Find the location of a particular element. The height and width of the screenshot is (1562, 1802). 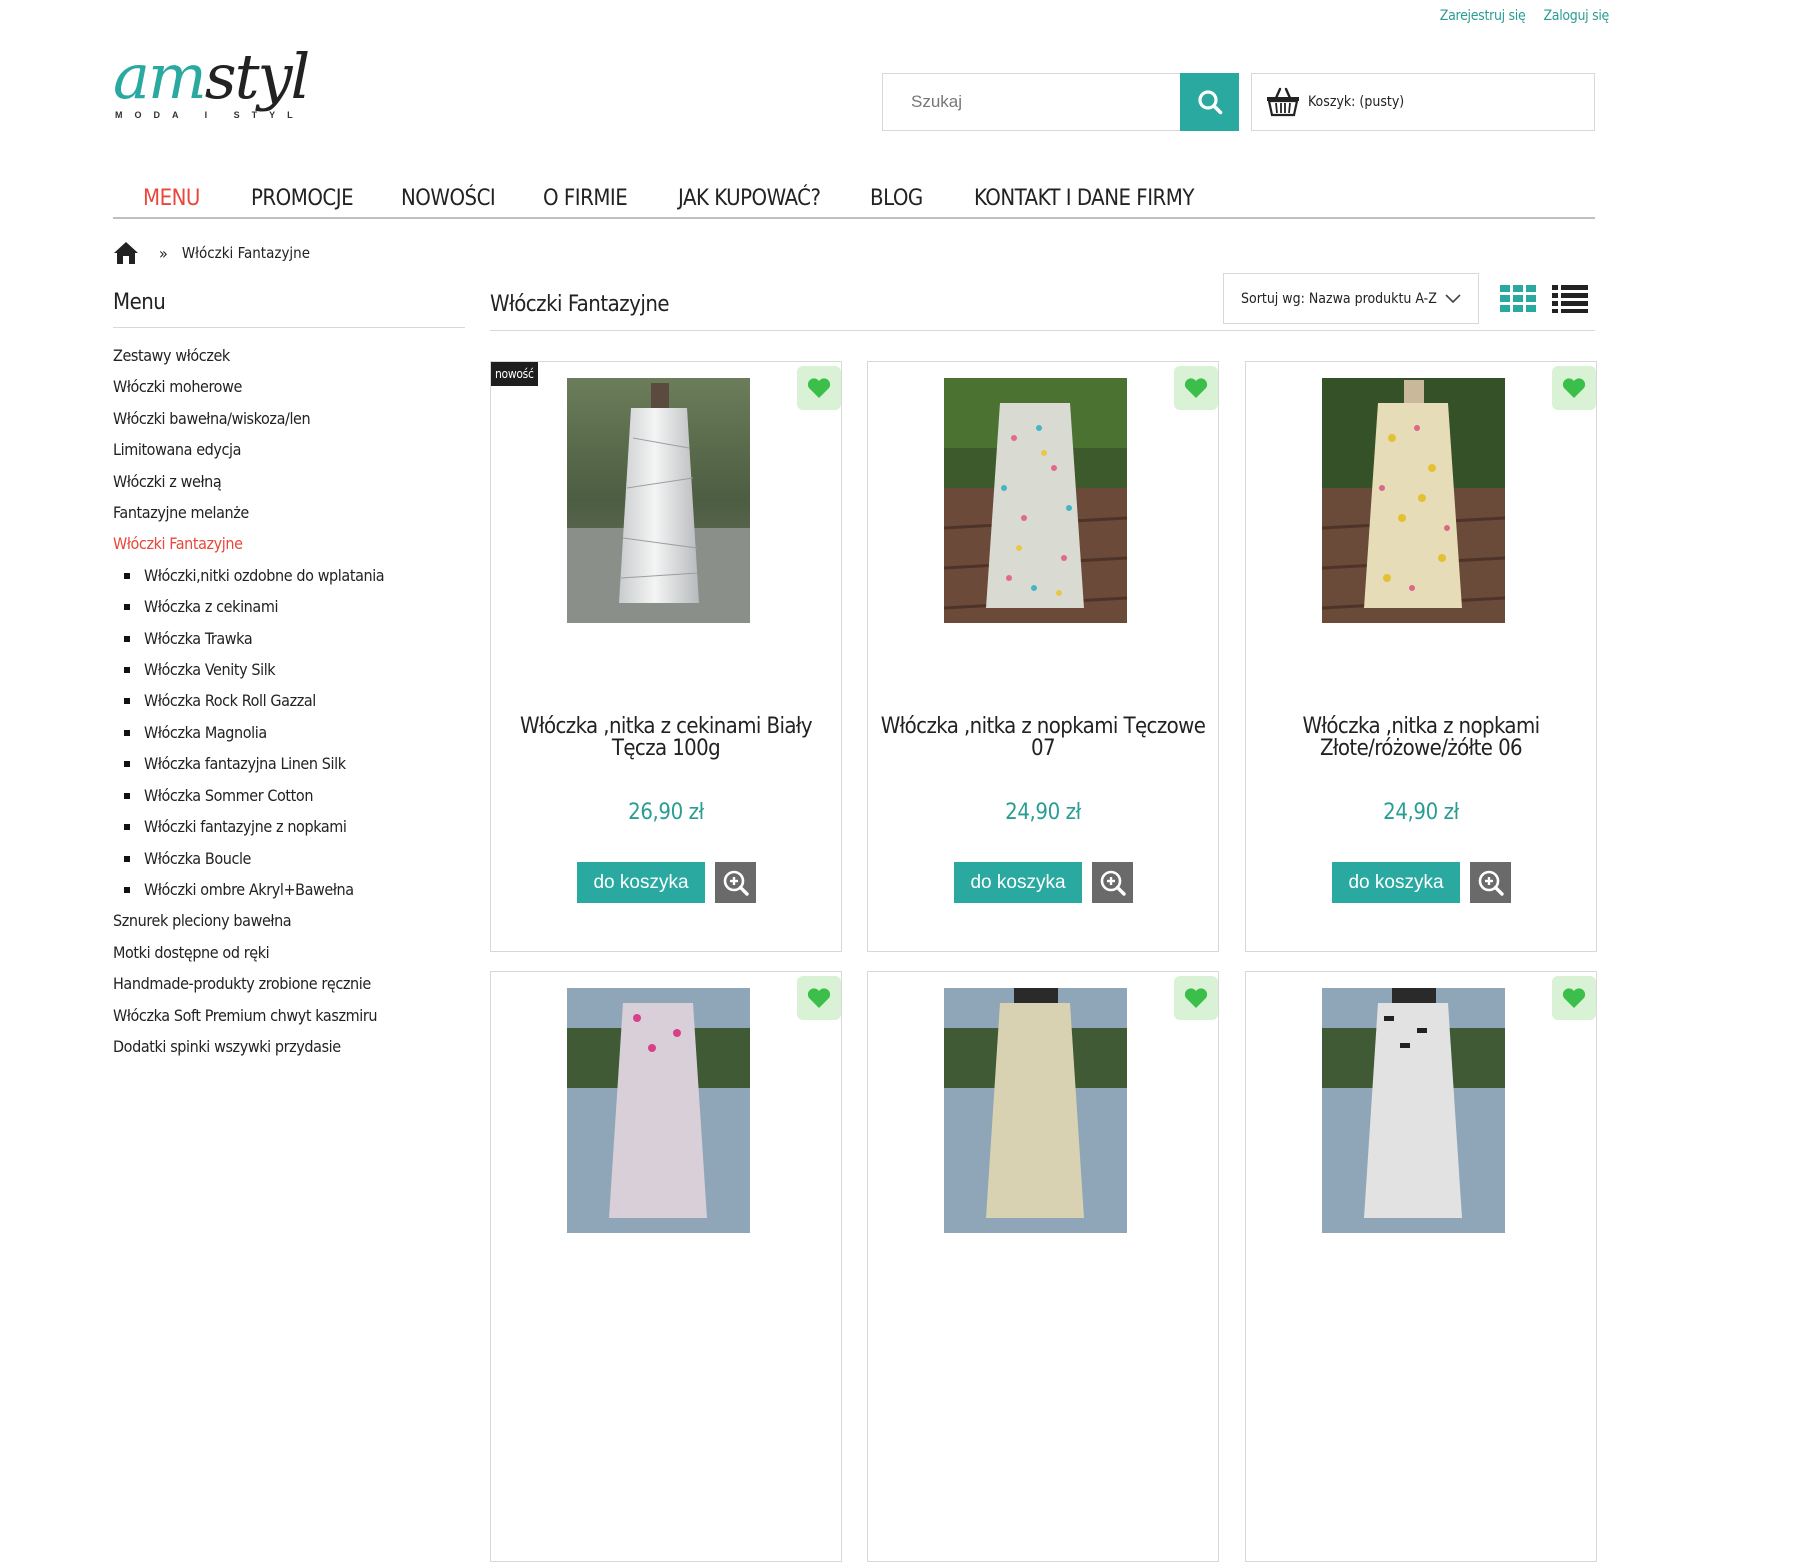

sidebar-subitem: Włóczka Trawka is located at coordinates (289, 638).